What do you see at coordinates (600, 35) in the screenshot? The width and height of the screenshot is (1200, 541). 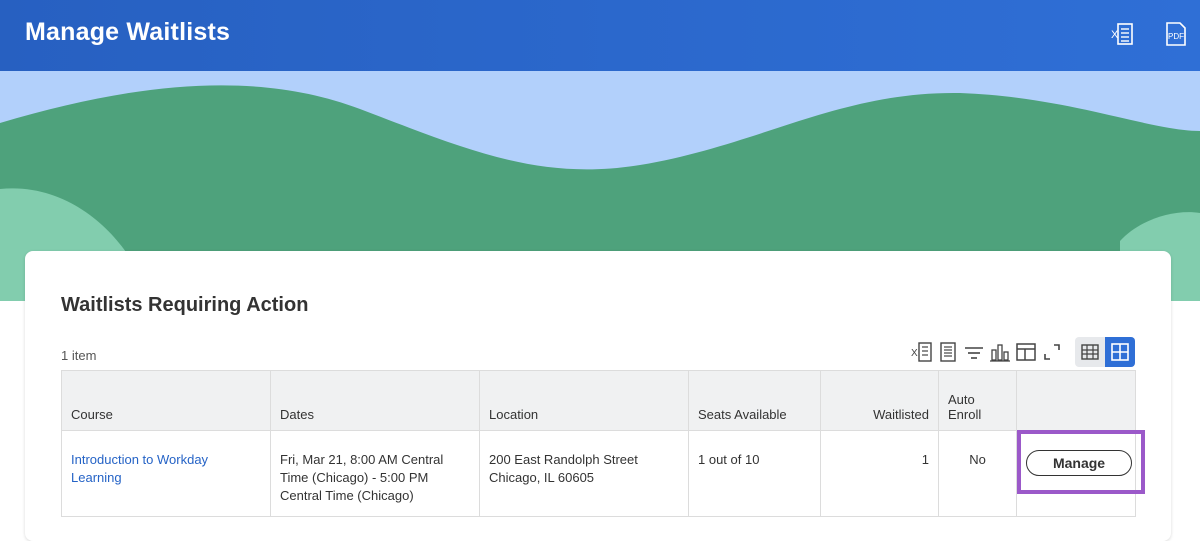 I see `page-header: Manage Waitlists X PDF` at bounding box center [600, 35].